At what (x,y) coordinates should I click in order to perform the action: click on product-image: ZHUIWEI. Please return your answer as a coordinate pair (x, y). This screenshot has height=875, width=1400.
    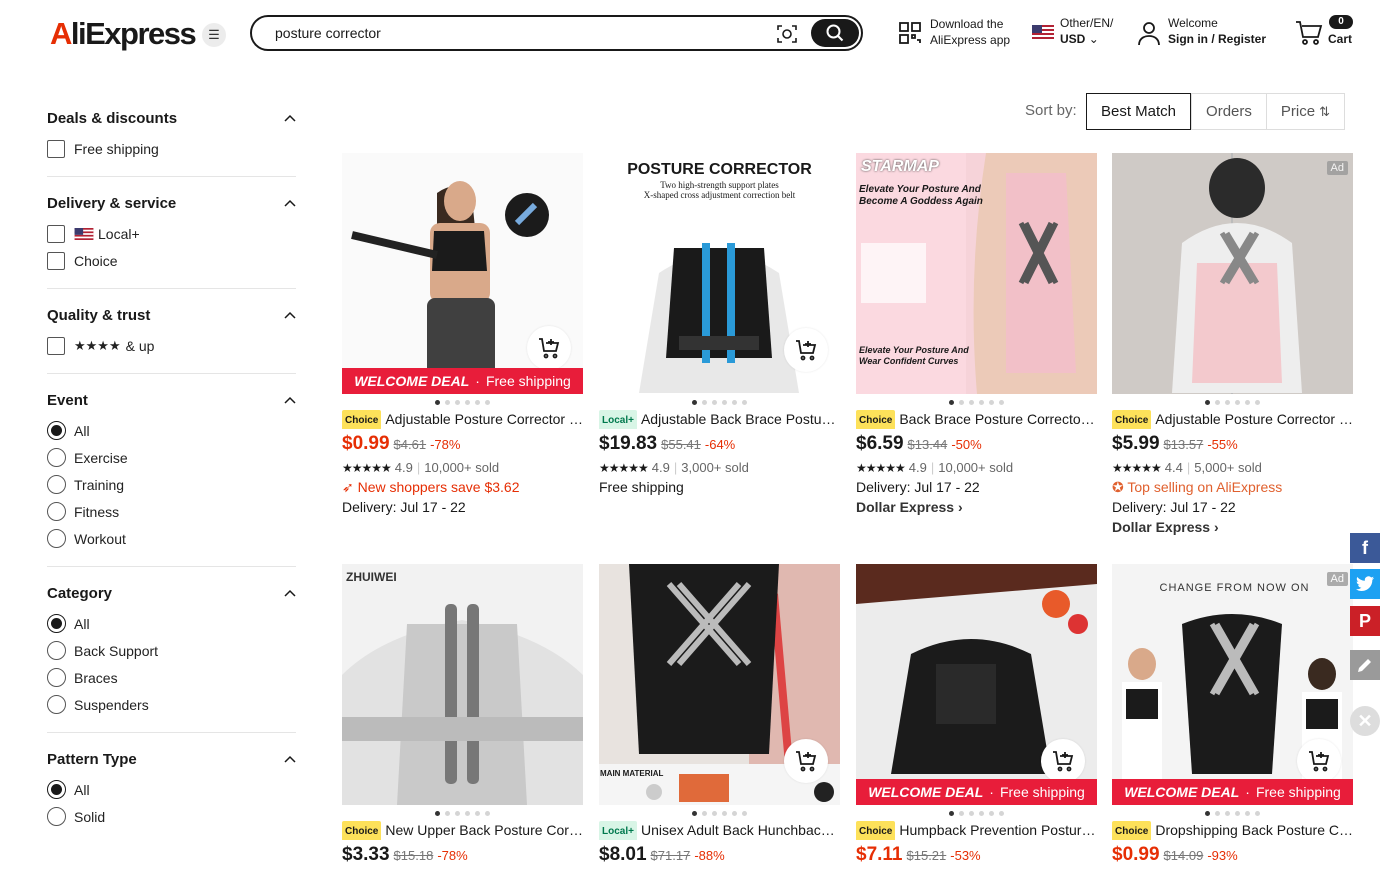
    Looking at the image, I should click on (462, 684).